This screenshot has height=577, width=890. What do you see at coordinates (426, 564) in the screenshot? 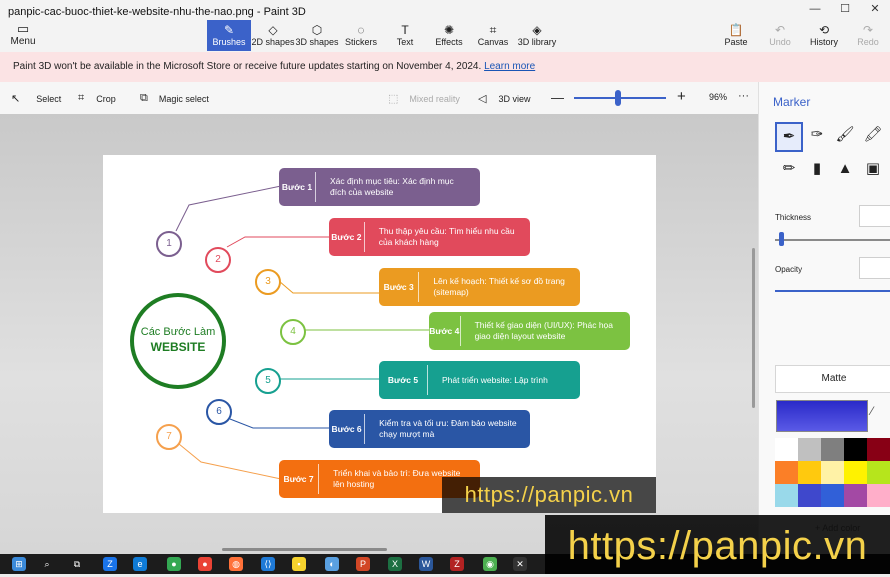
I see `word-icon: W` at bounding box center [426, 564].